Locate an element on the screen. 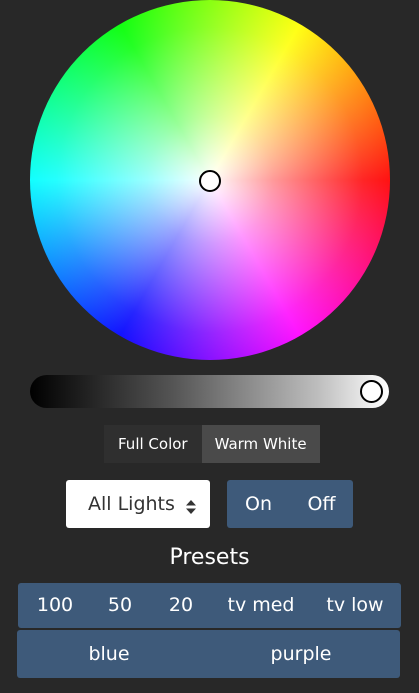  presets-row-2: blue purple is located at coordinates (208, 654).